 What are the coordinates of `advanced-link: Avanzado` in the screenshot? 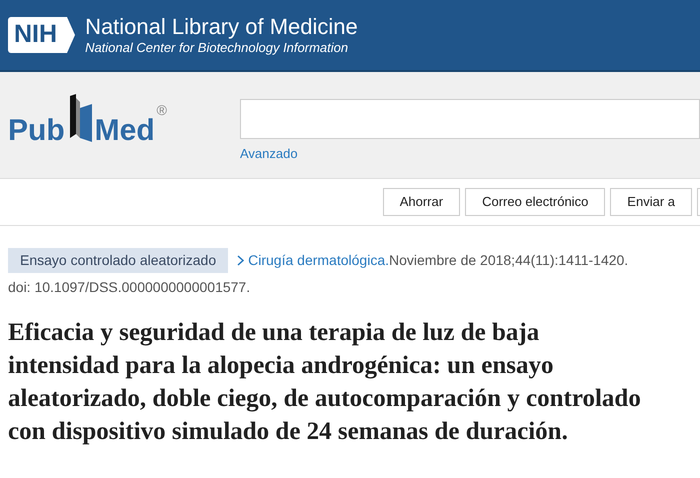 It's located at (470, 154).